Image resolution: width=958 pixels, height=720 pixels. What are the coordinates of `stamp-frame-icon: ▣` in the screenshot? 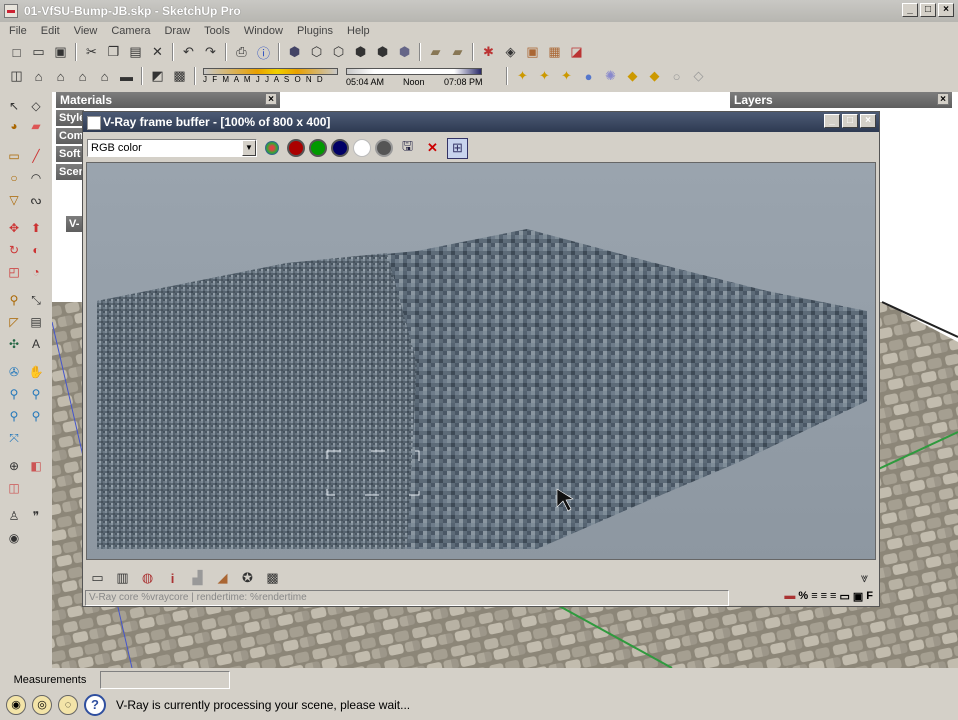 It's located at (858, 596).